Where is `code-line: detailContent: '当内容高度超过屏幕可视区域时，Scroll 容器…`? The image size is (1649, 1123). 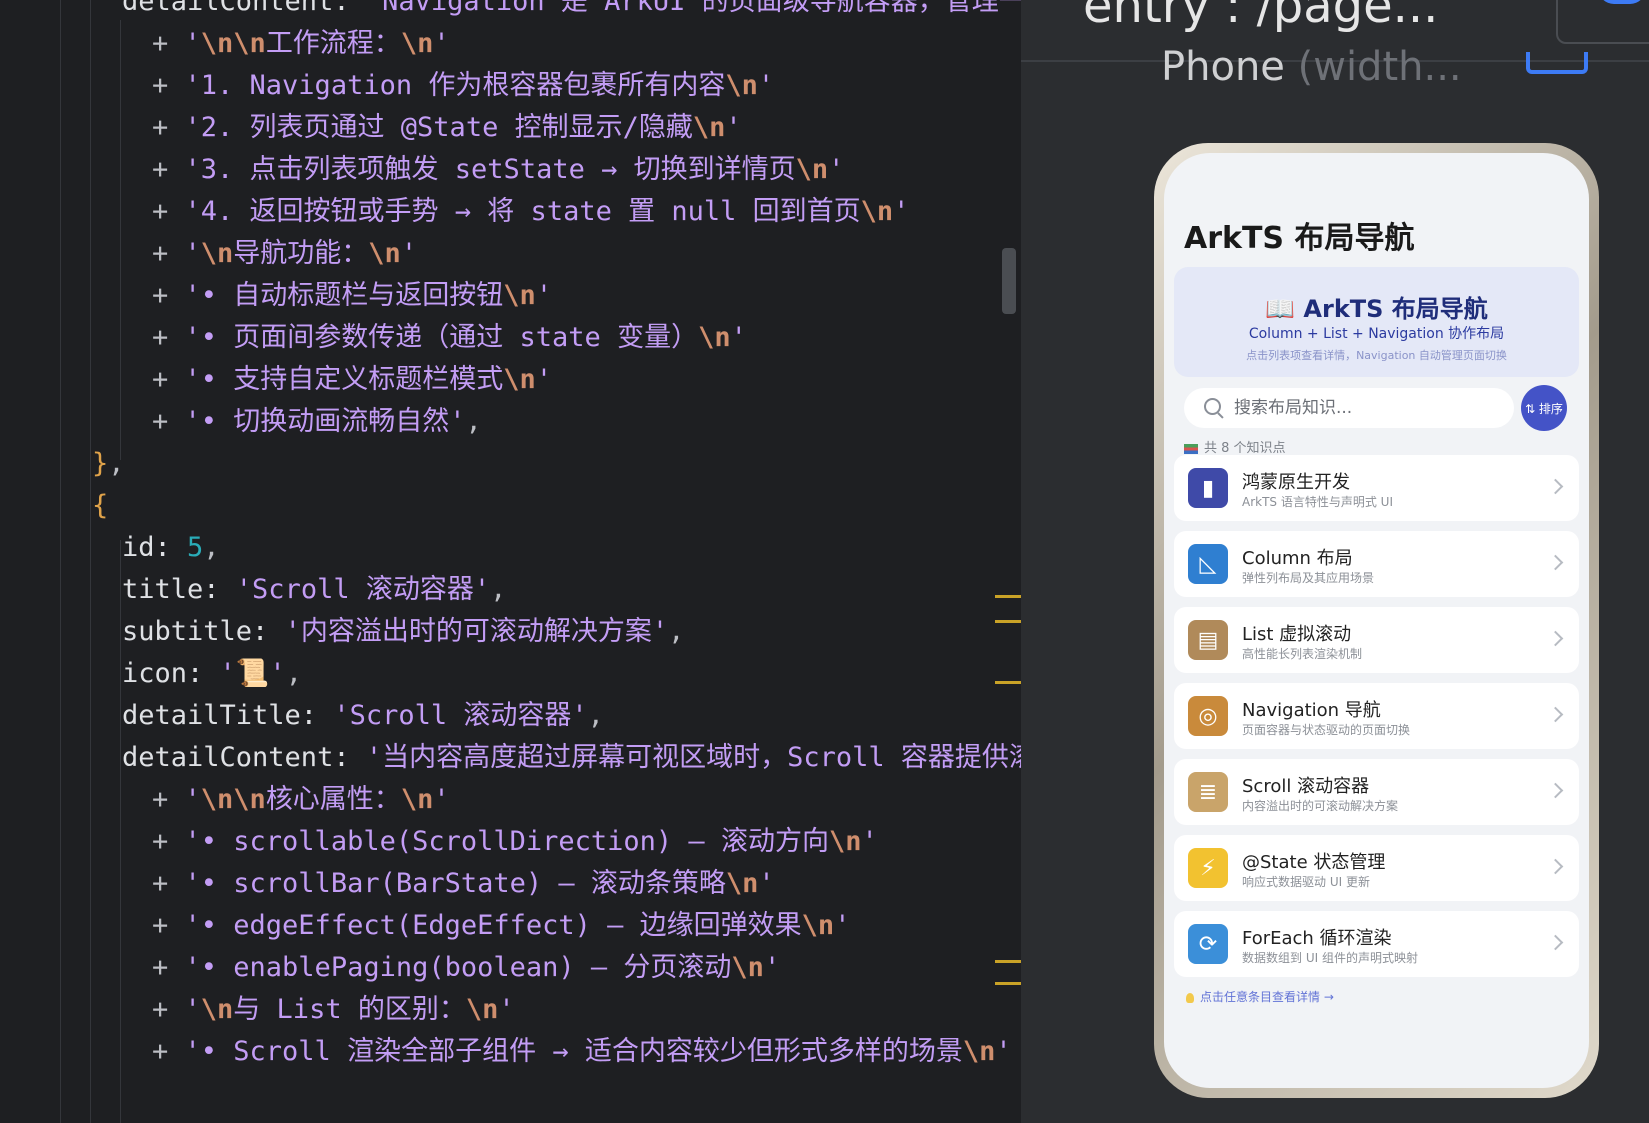 code-line: detailContent: '当内容高度超过屏幕可视区域时，Scroll 容器… is located at coordinates (571, 758).